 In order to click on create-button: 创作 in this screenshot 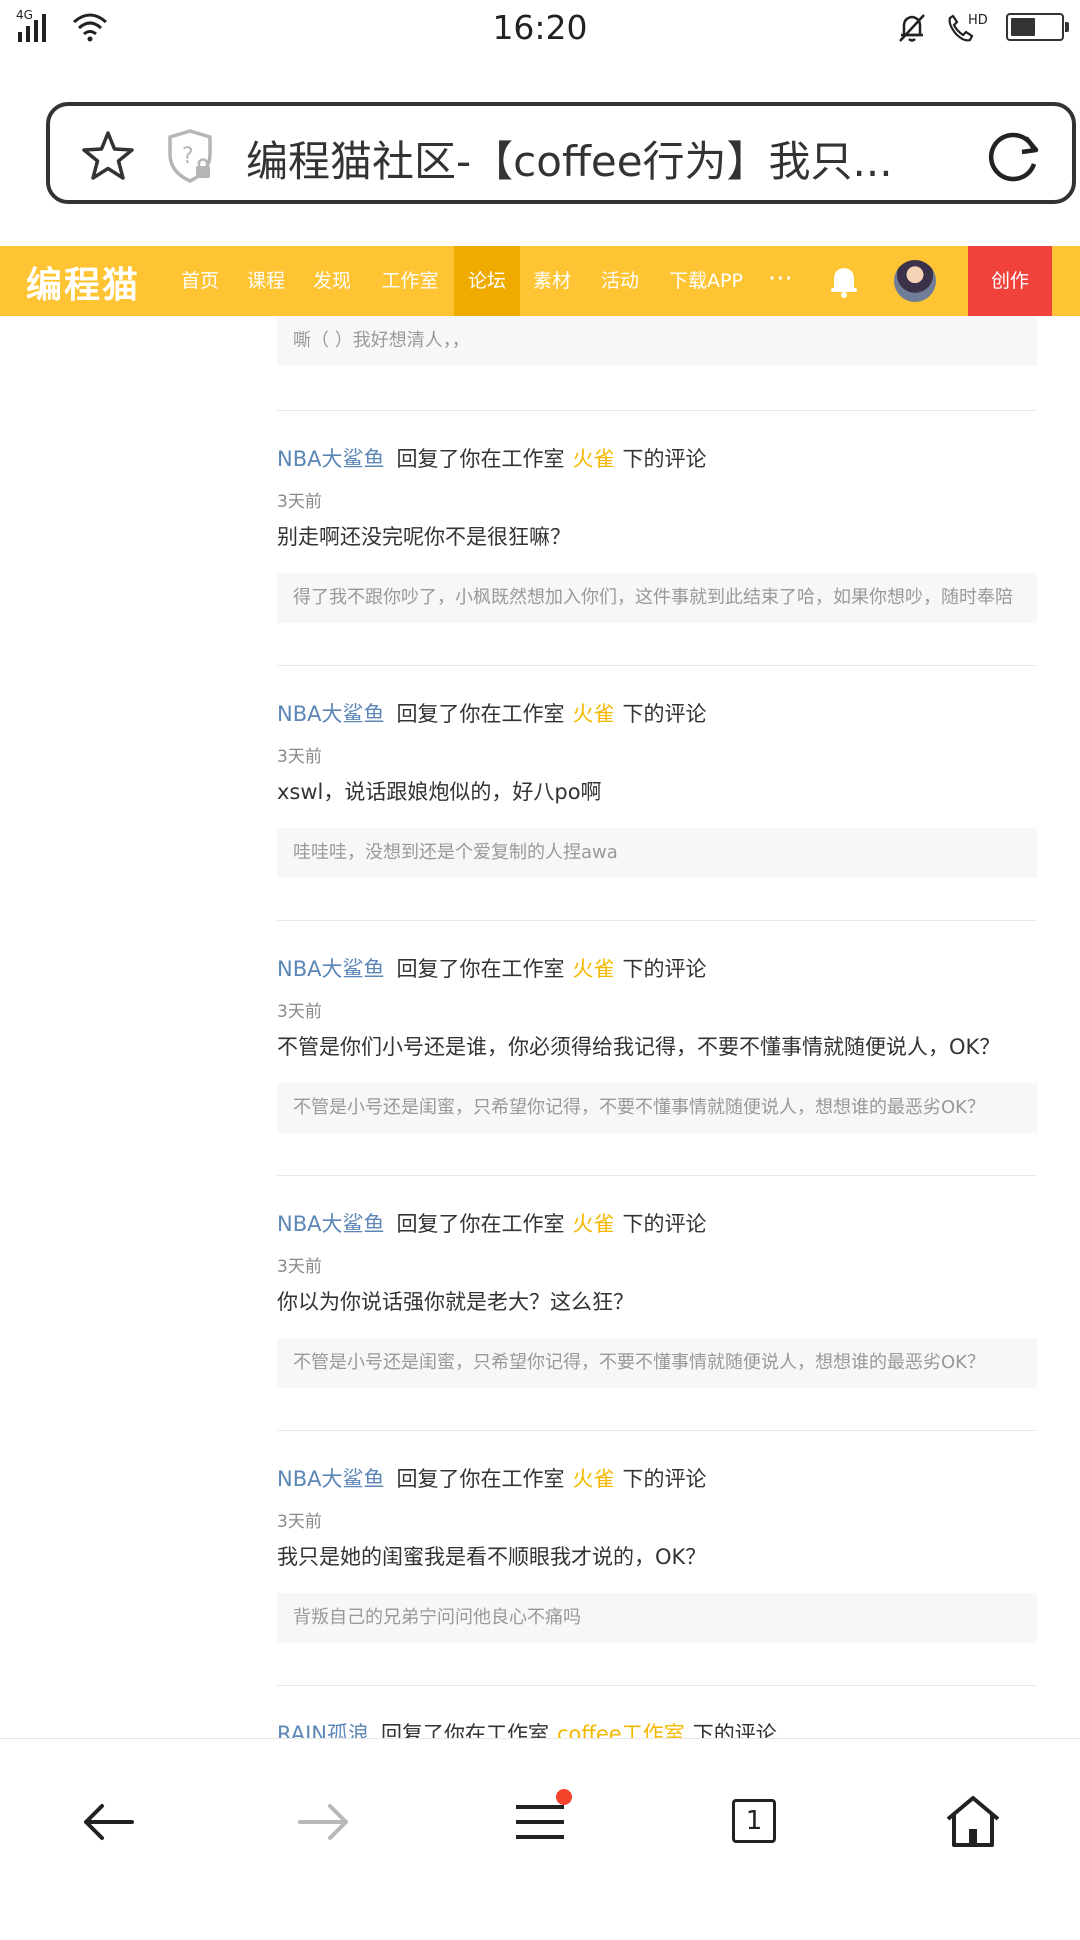, I will do `click(1010, 281)`.